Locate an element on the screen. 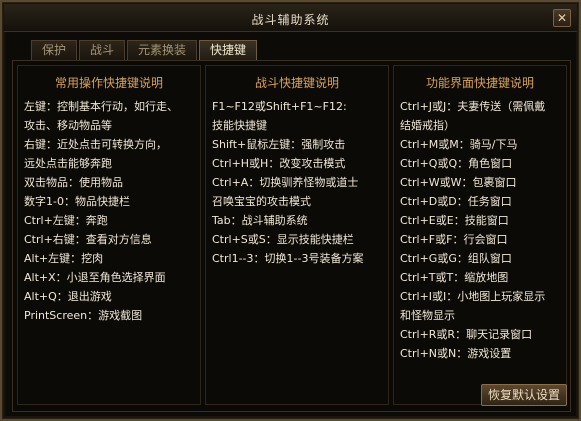 Image resolution: width=581 pixels, height=421 pixels. hotkey-line: Ctrl+H或H：改变攻击模式 is located at coordinates (279, 163).